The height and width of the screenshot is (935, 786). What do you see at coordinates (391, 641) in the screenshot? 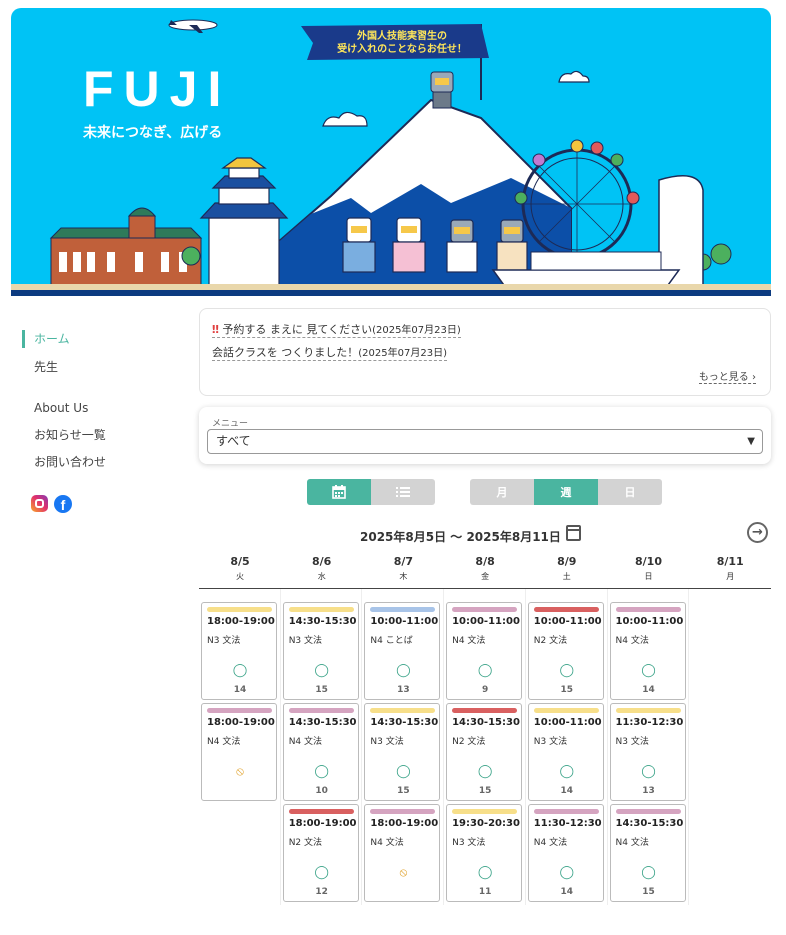
I see `lesson-course: N4 ことば` at bounding box center [391, 641].